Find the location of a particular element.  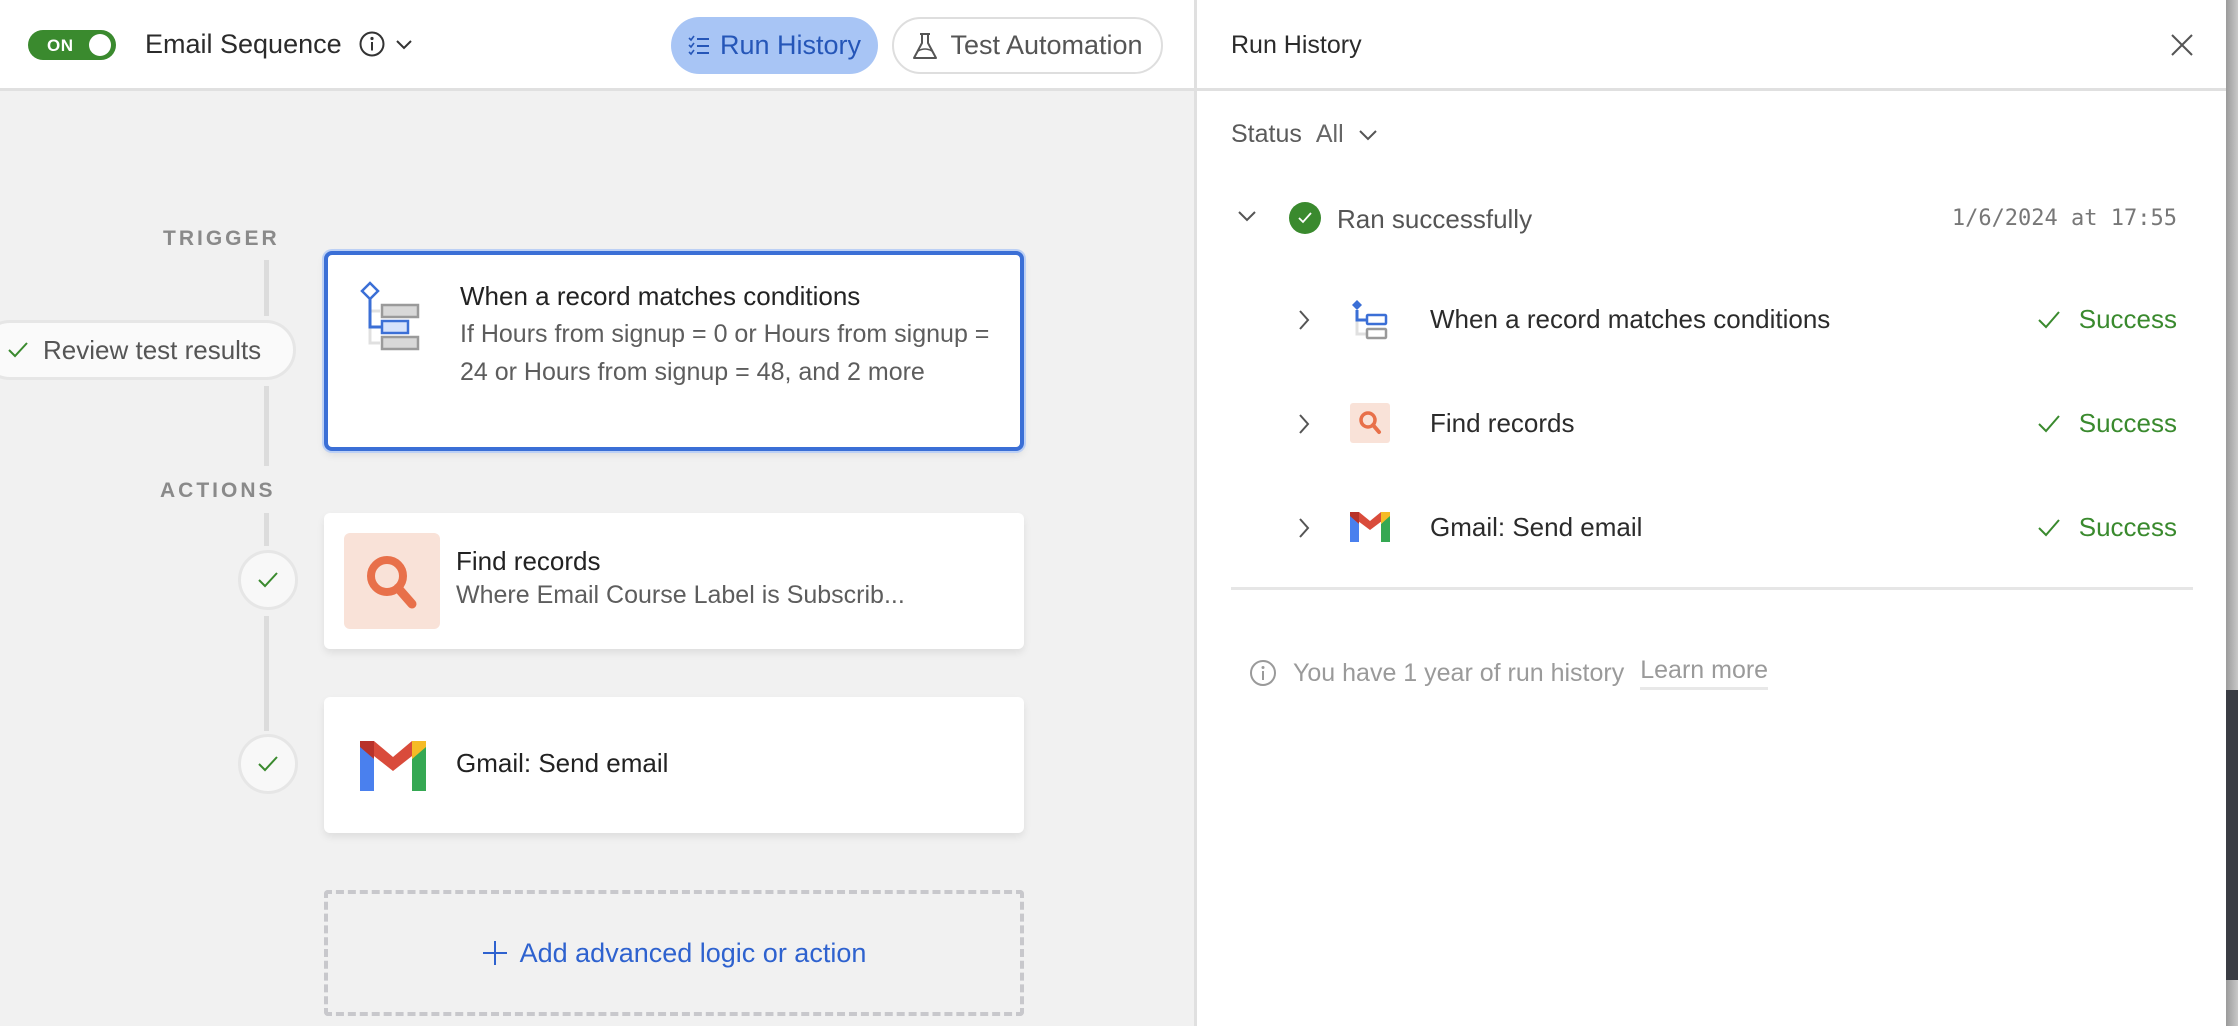

run-status-label: Ran successfully is located at coordinates (1435, 219).